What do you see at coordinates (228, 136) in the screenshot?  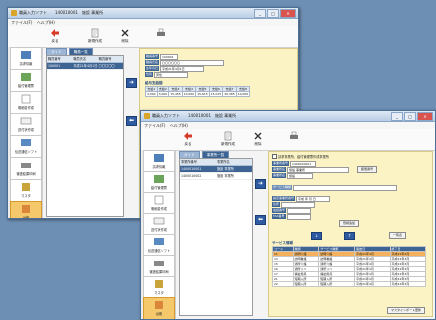 I see `new-document-icon` at bounding box center [228, 136].